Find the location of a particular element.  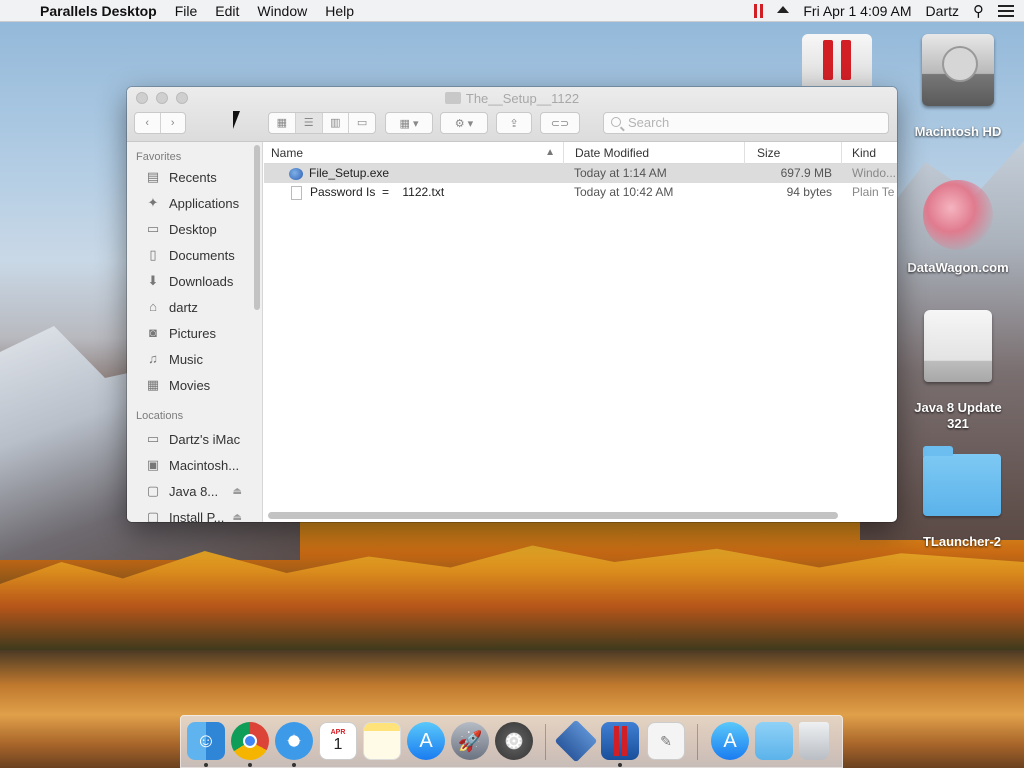

back-button: ‹ is located at coordinates (148, 123).